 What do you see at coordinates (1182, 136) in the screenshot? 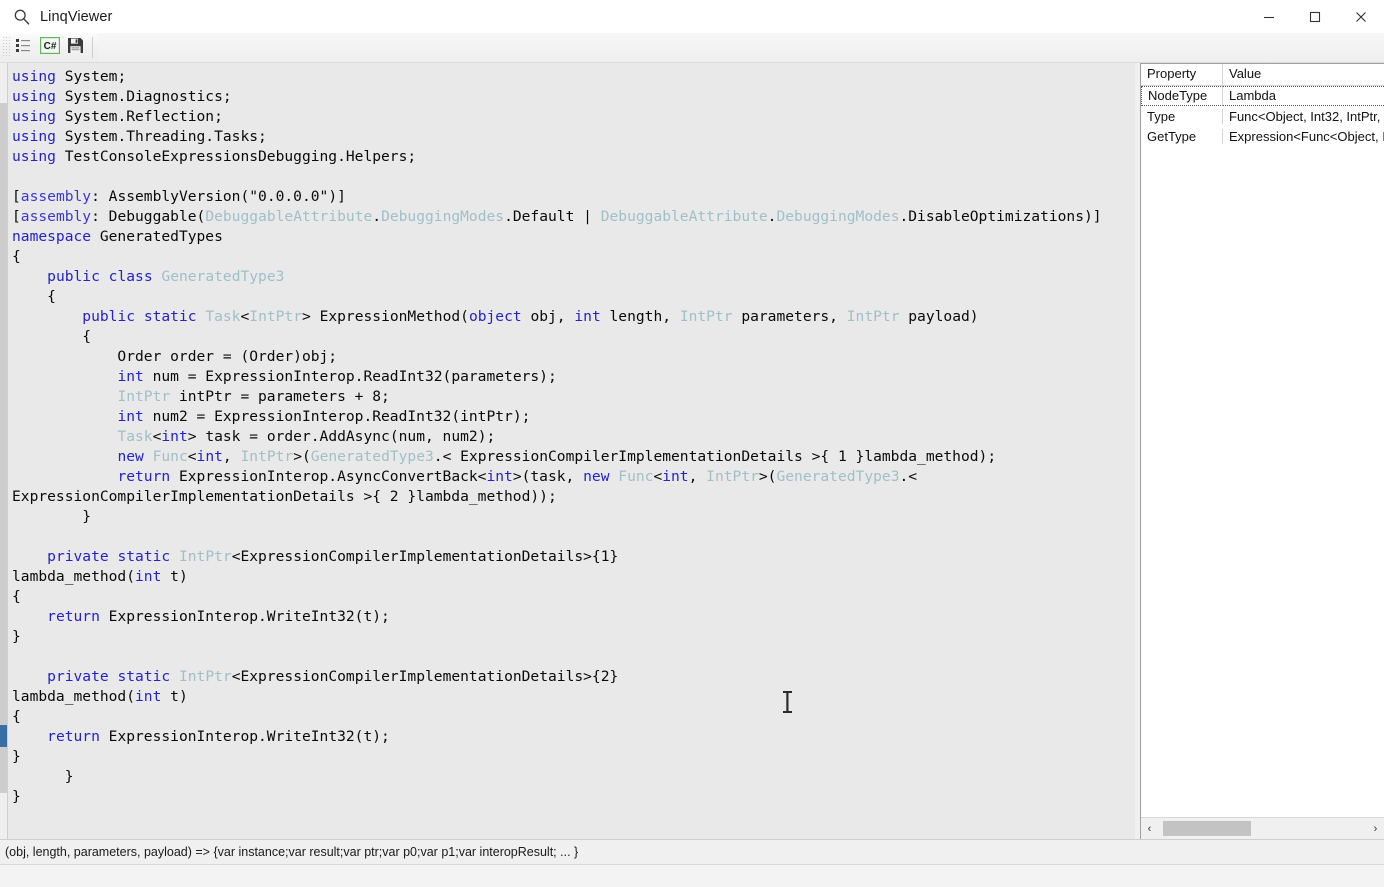
I see `property-name-cell: GetType` at bounding box center [1182, 136].